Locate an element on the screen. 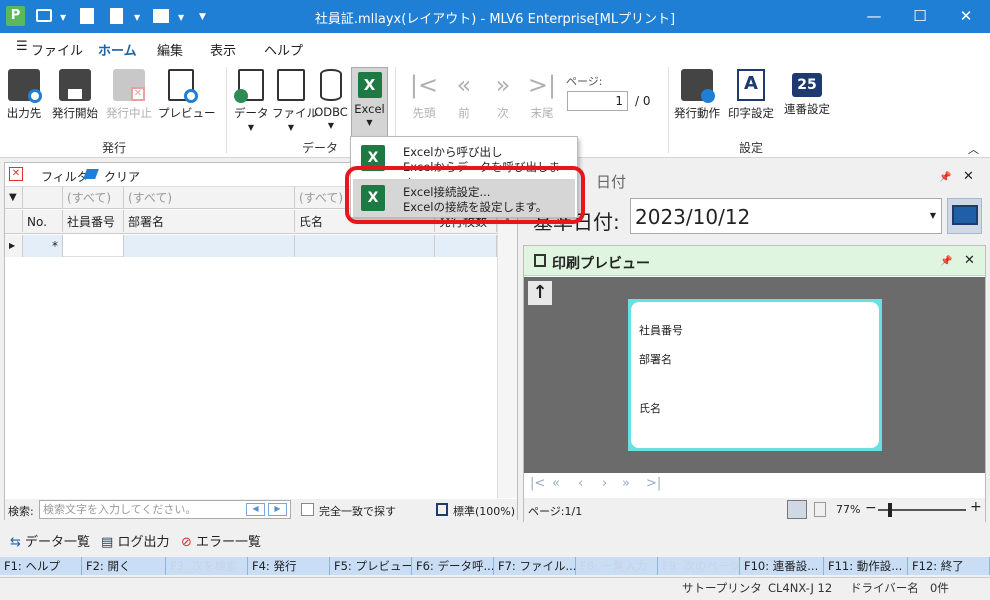  serial-settings-button: 25 連番設定 is located at coordinates (807, 108).